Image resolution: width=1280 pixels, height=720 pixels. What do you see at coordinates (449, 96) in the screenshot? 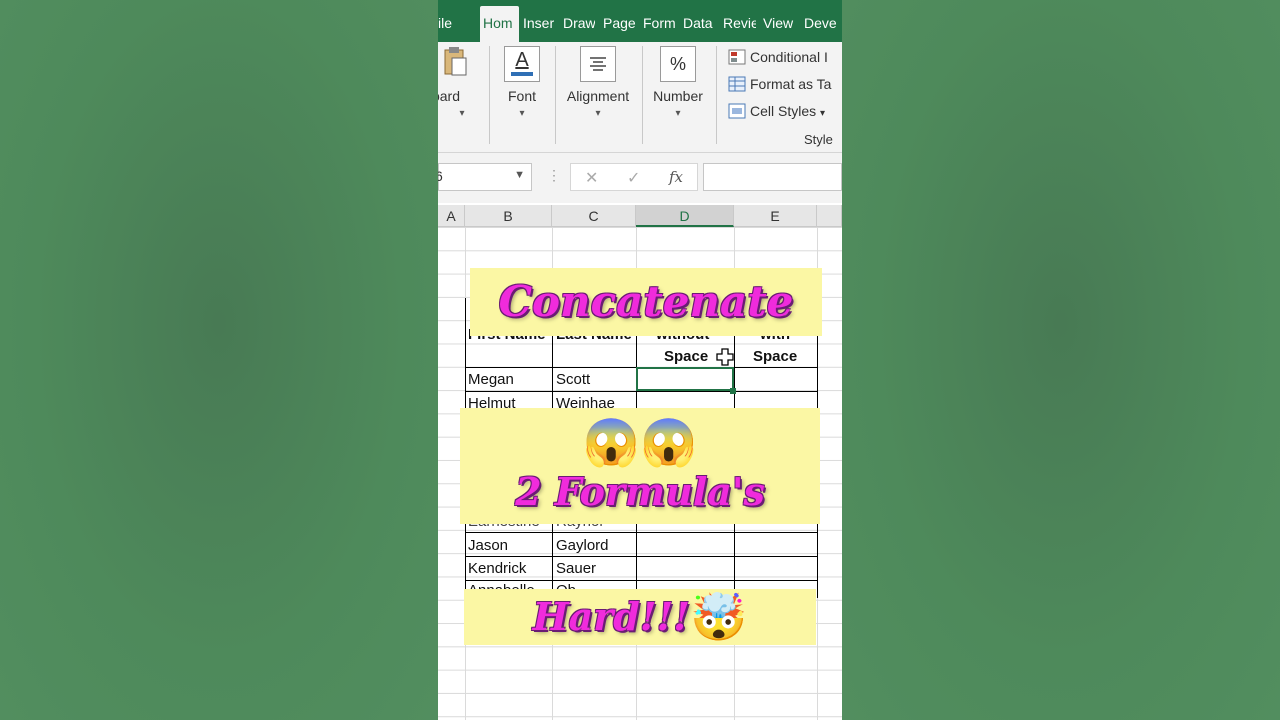
I see `clipboard-label: board` at bounding box center [449, 96].